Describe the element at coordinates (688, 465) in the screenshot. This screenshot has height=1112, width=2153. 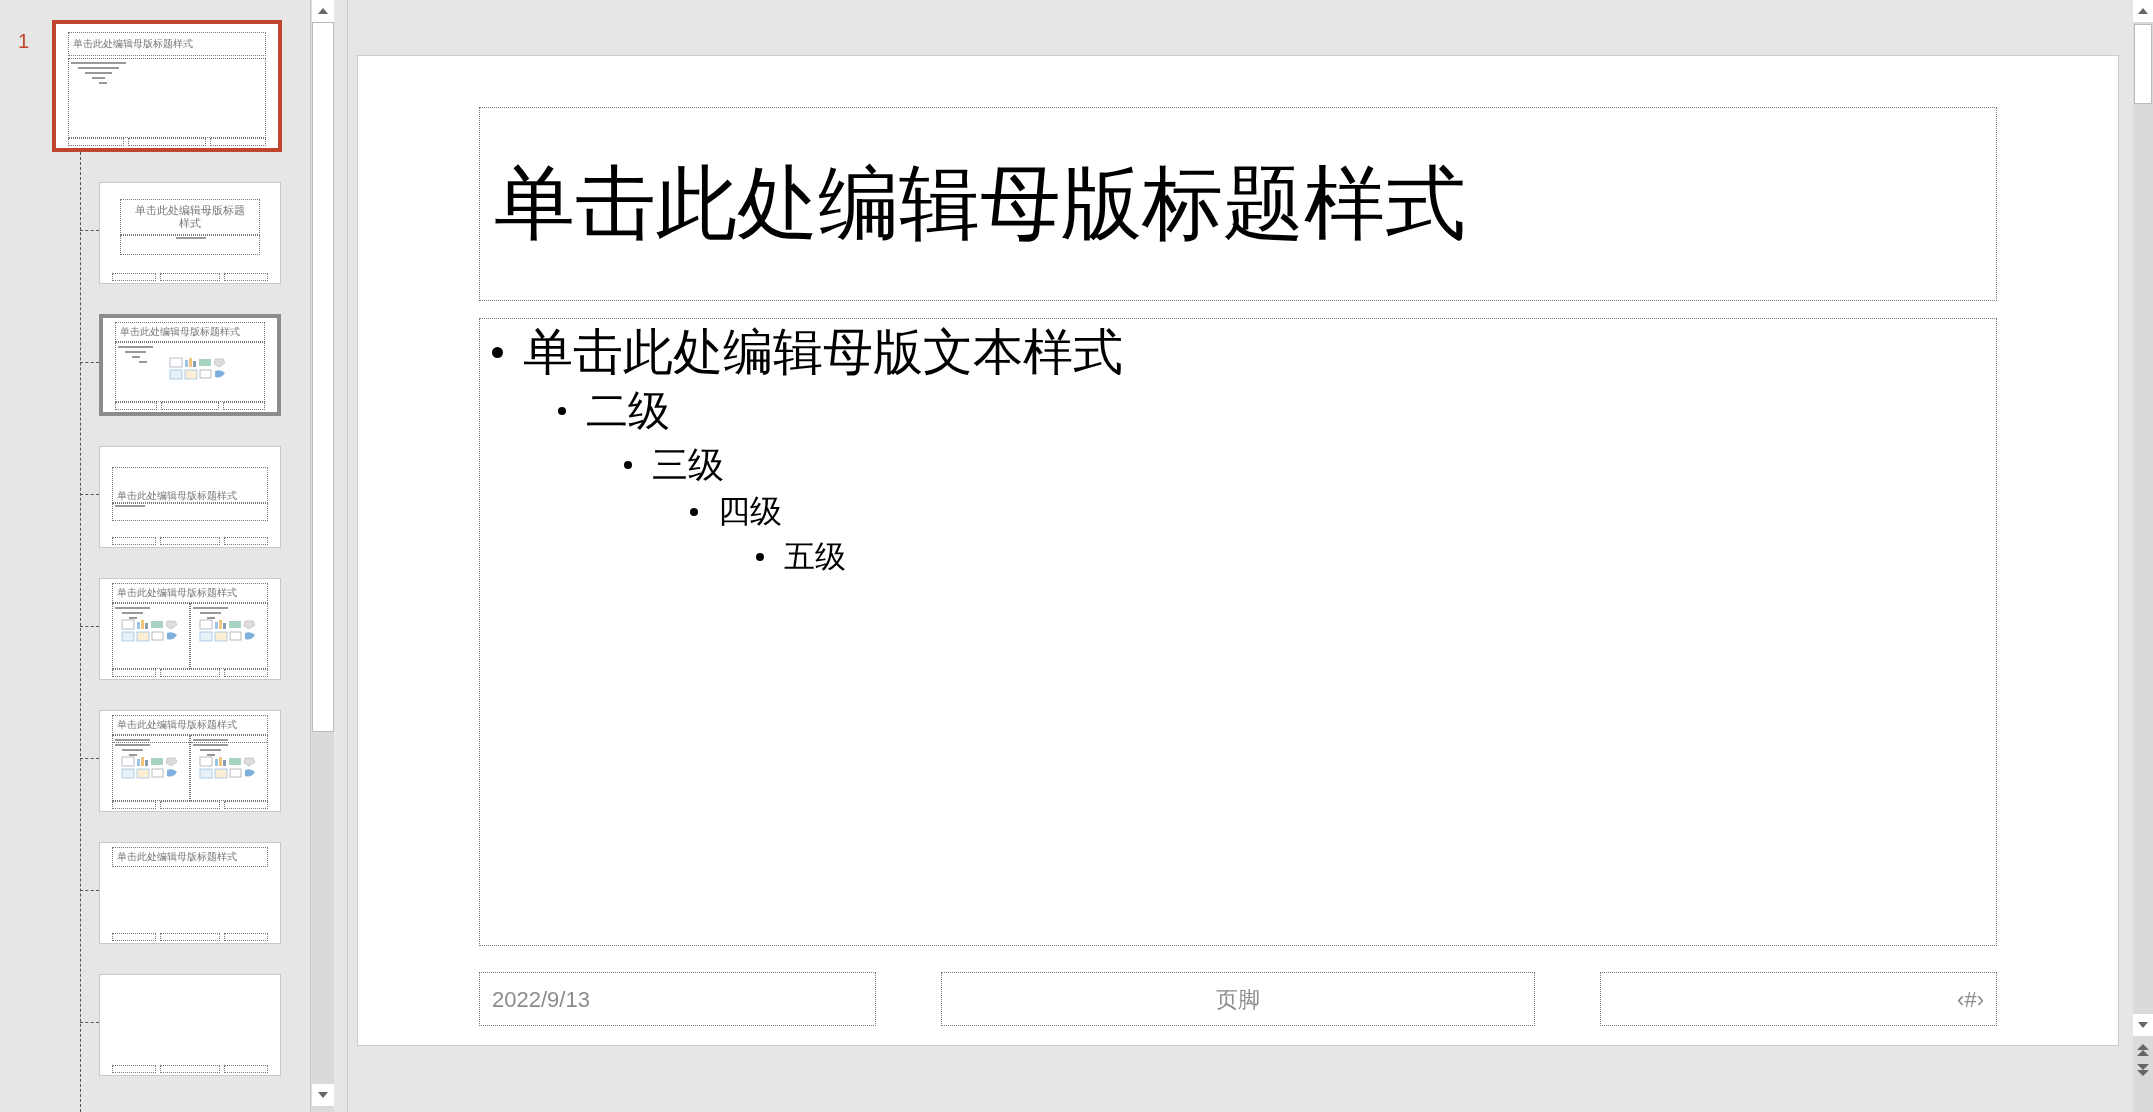
I see `body-text: 三级` at that location.